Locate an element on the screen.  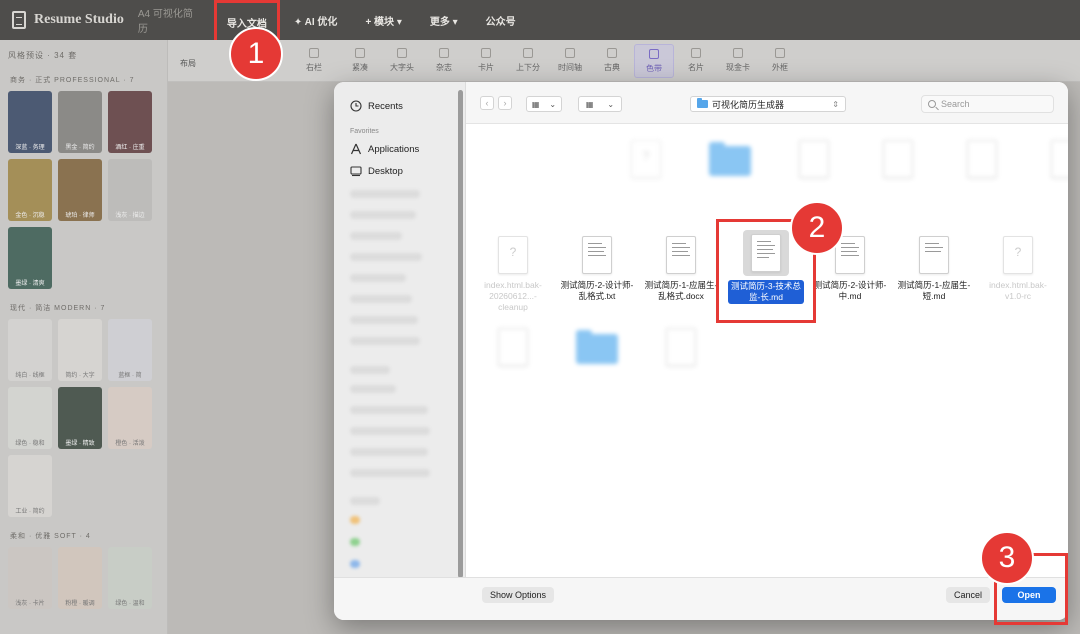
layout-option-active: 色带 is located at coordinates (654, 61).